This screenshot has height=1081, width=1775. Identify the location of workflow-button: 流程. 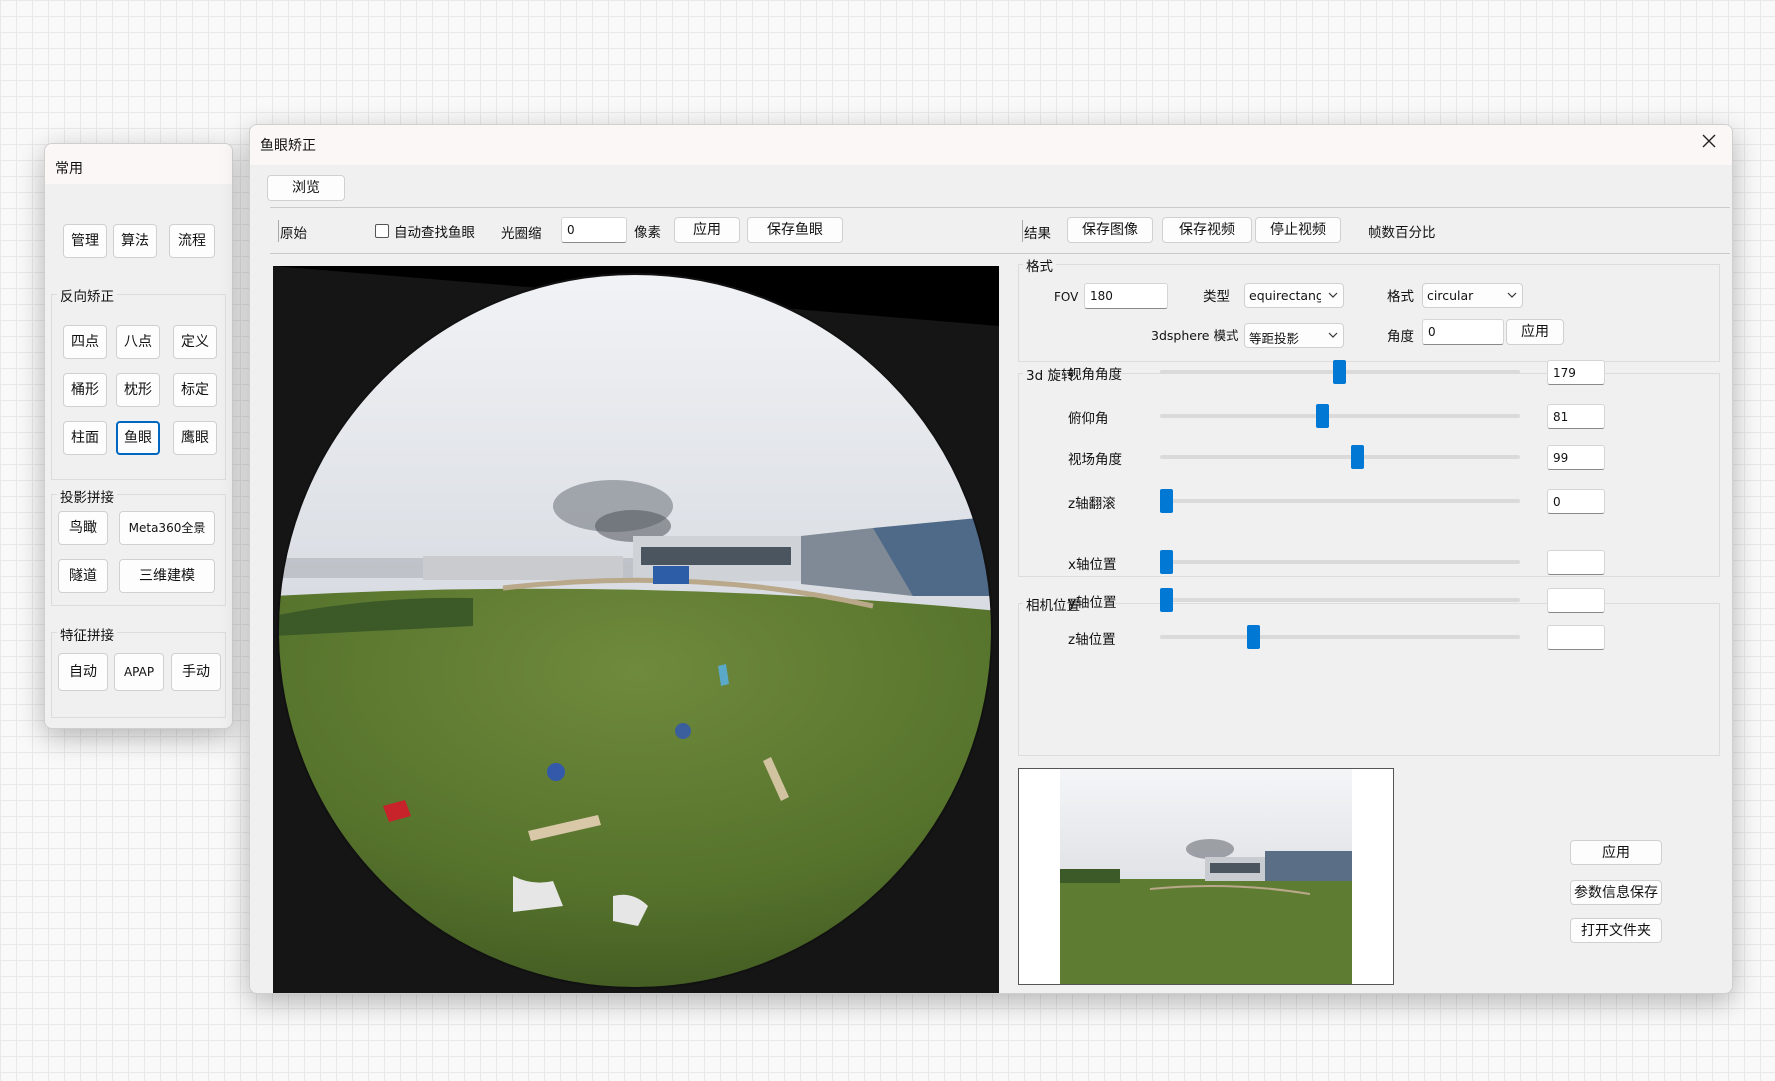
(192, 241).